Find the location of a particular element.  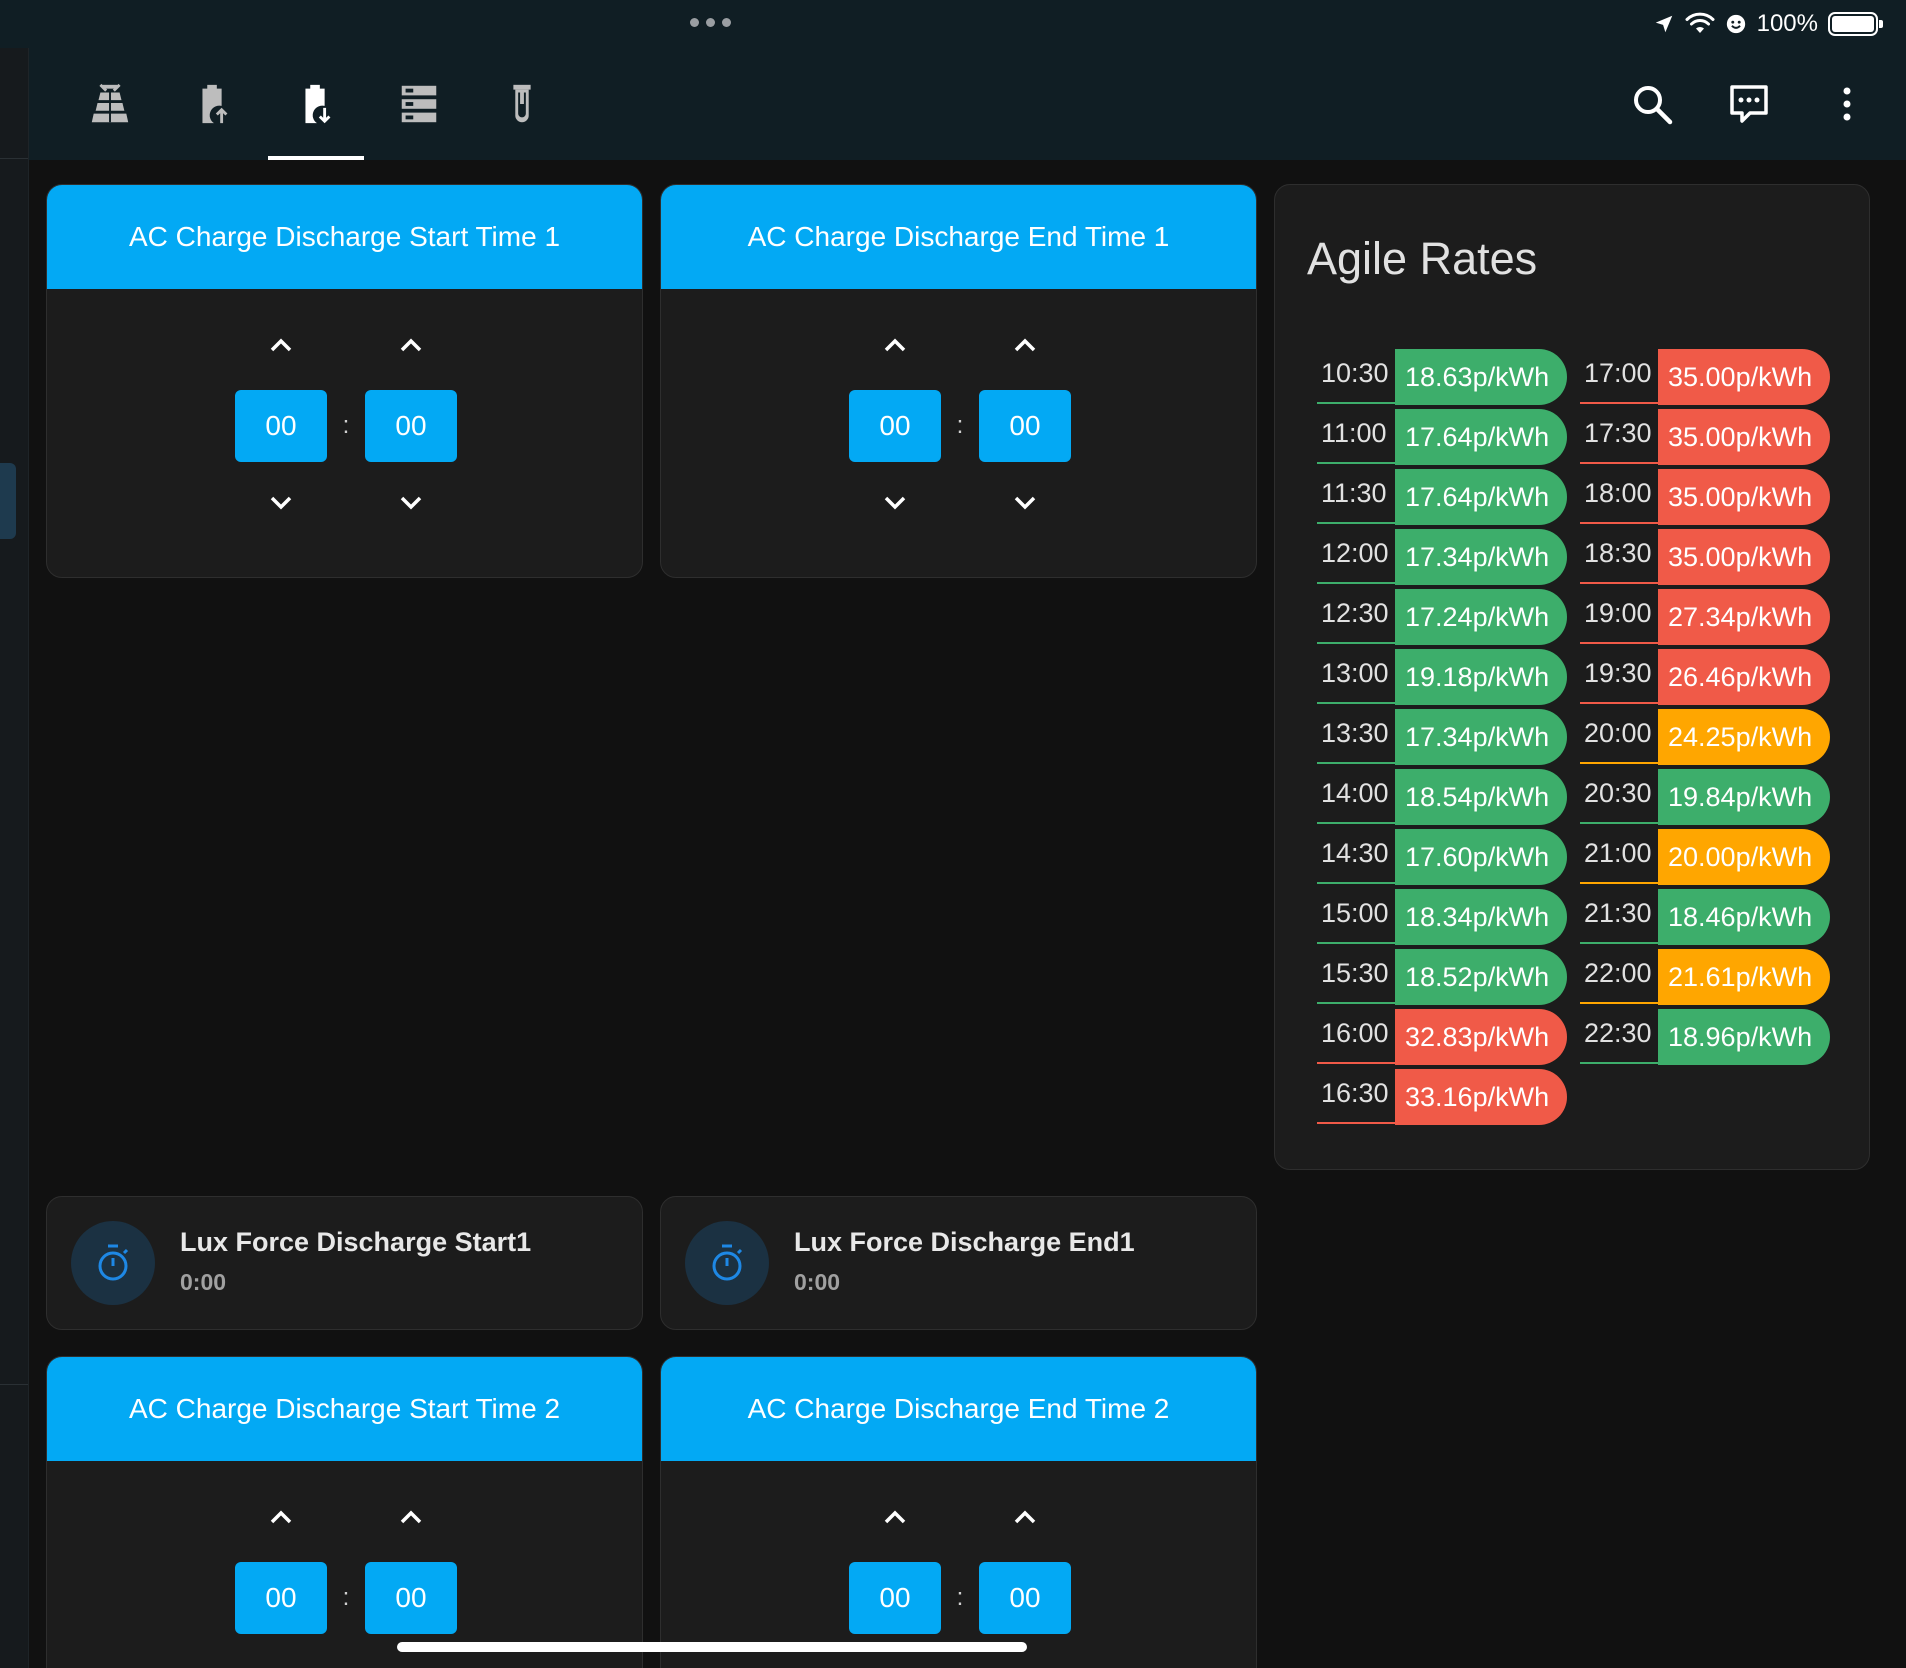

agile-rate-row: 10:30 18.63p/kWh is located at coordinates (1442, 377).